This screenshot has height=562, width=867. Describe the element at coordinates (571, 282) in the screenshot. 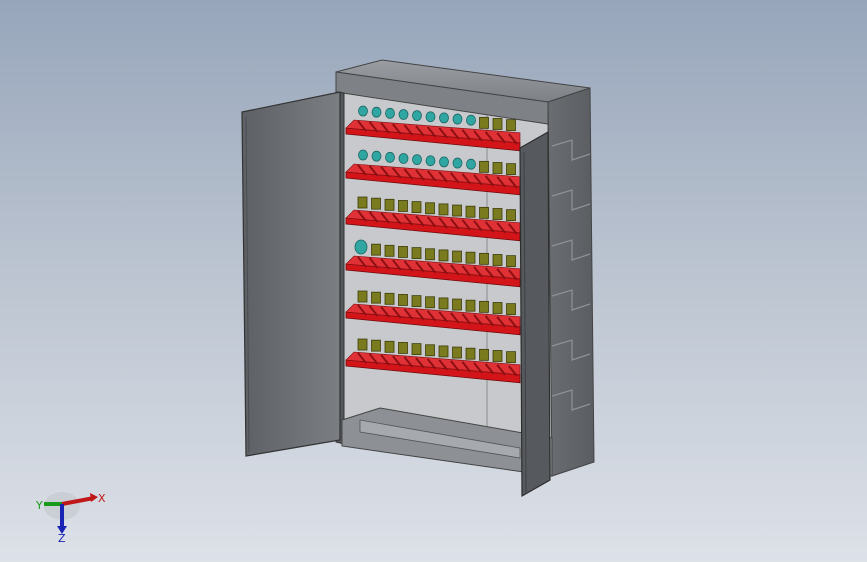

I see `cabinet-right-side` at that location.